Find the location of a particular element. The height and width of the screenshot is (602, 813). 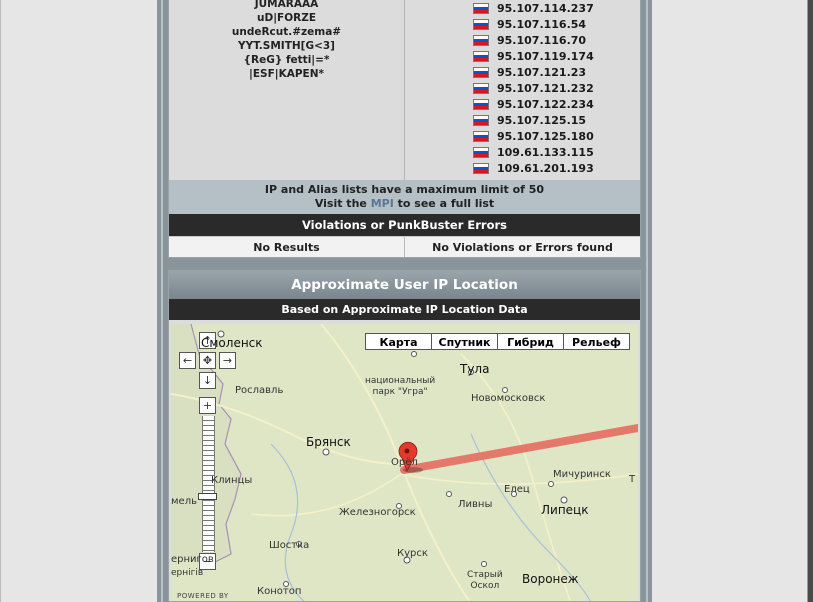

window-right-edge is located at coordinates (810, 301).